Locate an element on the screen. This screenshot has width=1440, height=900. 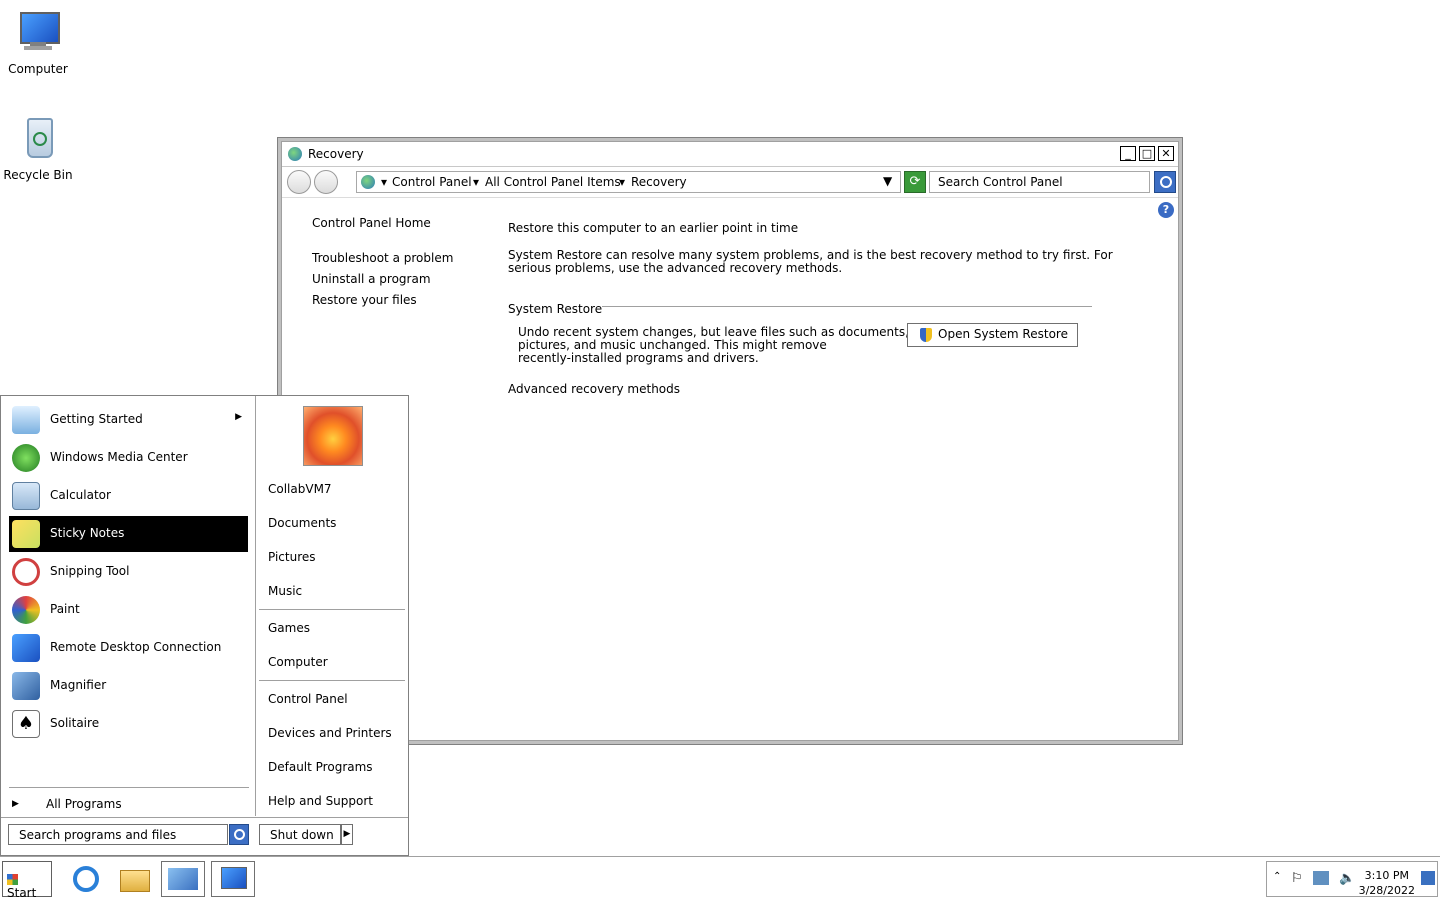
clock-time: 3:10 PM is located at coordinates (1386, 875).